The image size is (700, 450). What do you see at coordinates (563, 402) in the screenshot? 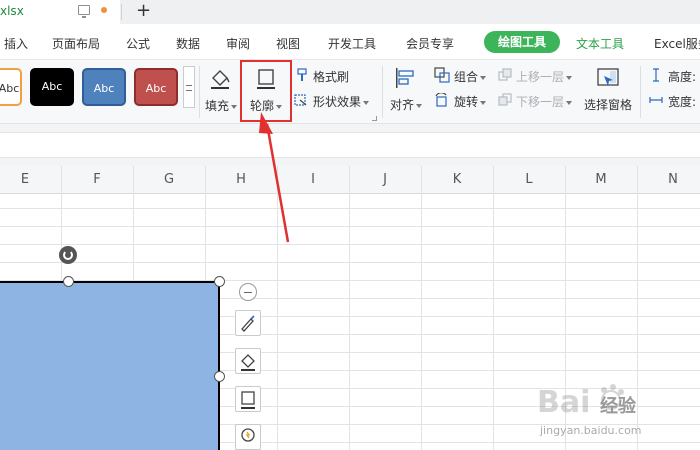
I see `svg-text: Bai` at bounding box center [563, 402].